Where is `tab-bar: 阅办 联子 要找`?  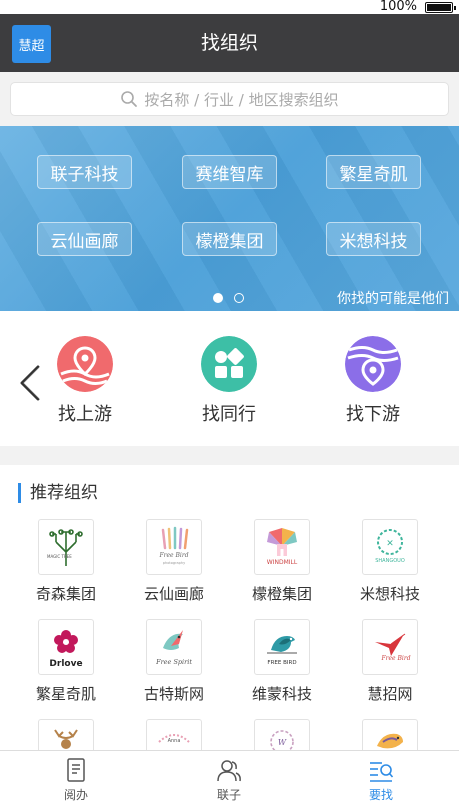
tab-bar: 阅办 联子 要找 is located at coordinates (229, 778).